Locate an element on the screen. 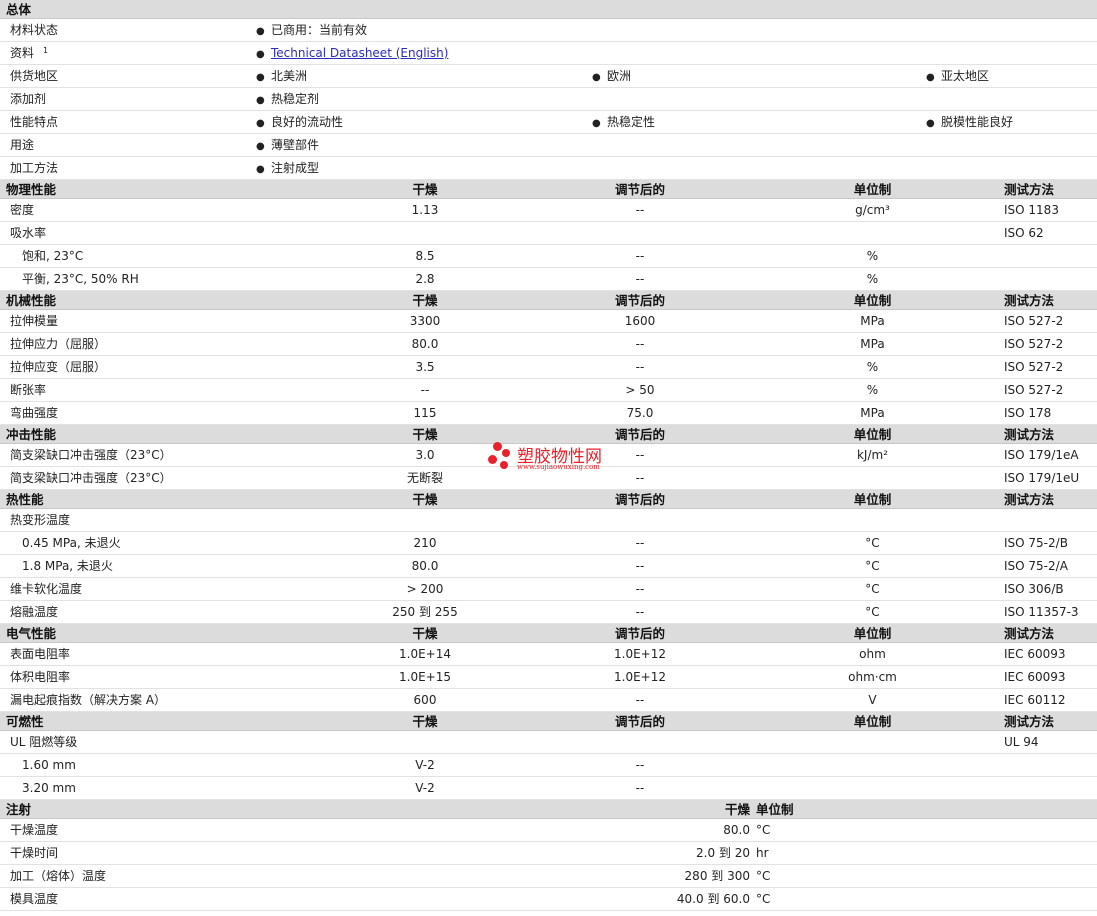 Image resolution: width=1097 pixels, height=916 pixels. injection-unit: hr is located at coordinates (762, 853).